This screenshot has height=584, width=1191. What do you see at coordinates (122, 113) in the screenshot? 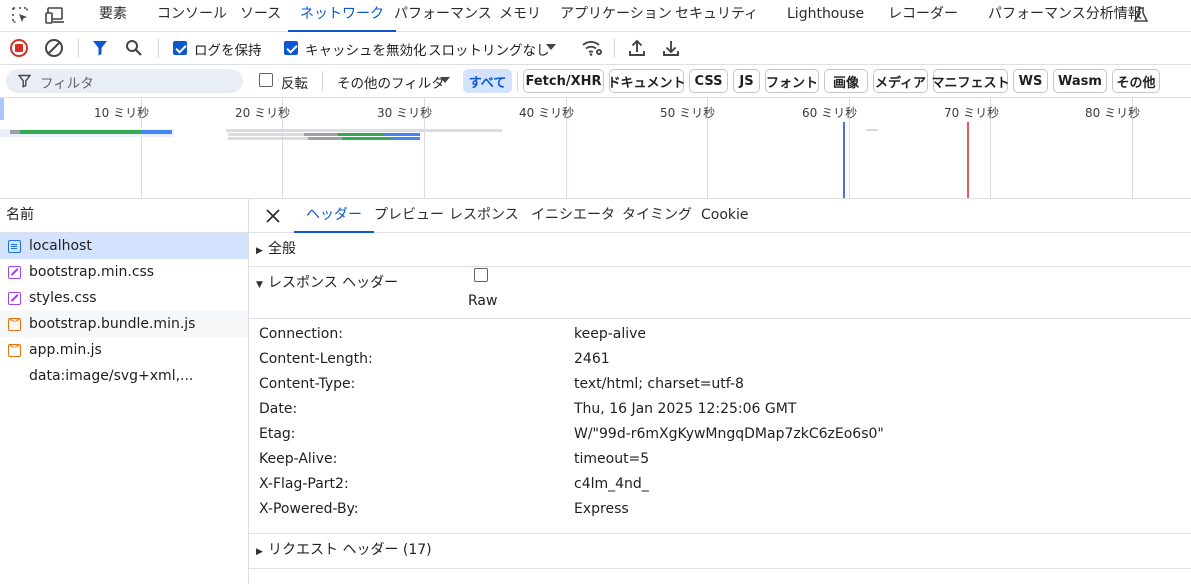
I see `timeline-tick-label: 10 ミリ秒` at bounding box center [122, 113].